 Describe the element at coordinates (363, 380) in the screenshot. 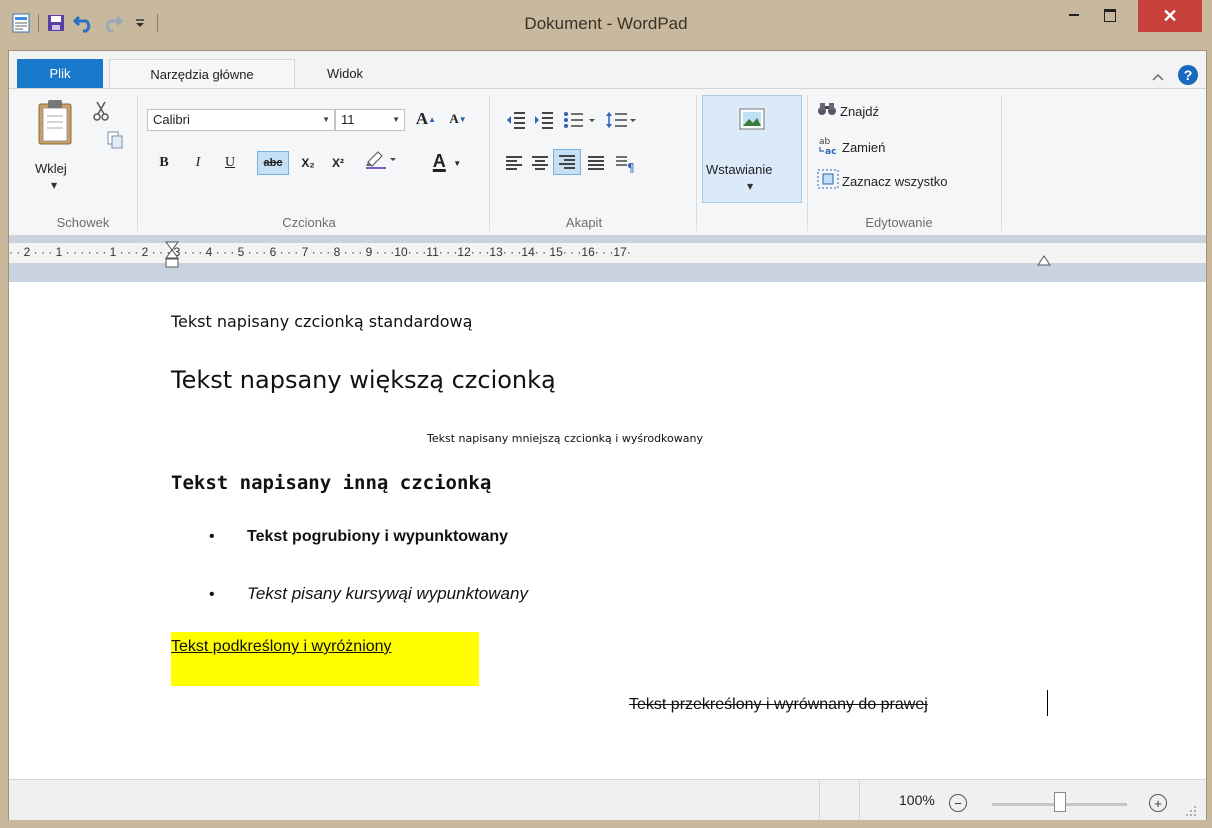

I see `doc-line-larger: Tekst napsany większą czcionką` at that location.